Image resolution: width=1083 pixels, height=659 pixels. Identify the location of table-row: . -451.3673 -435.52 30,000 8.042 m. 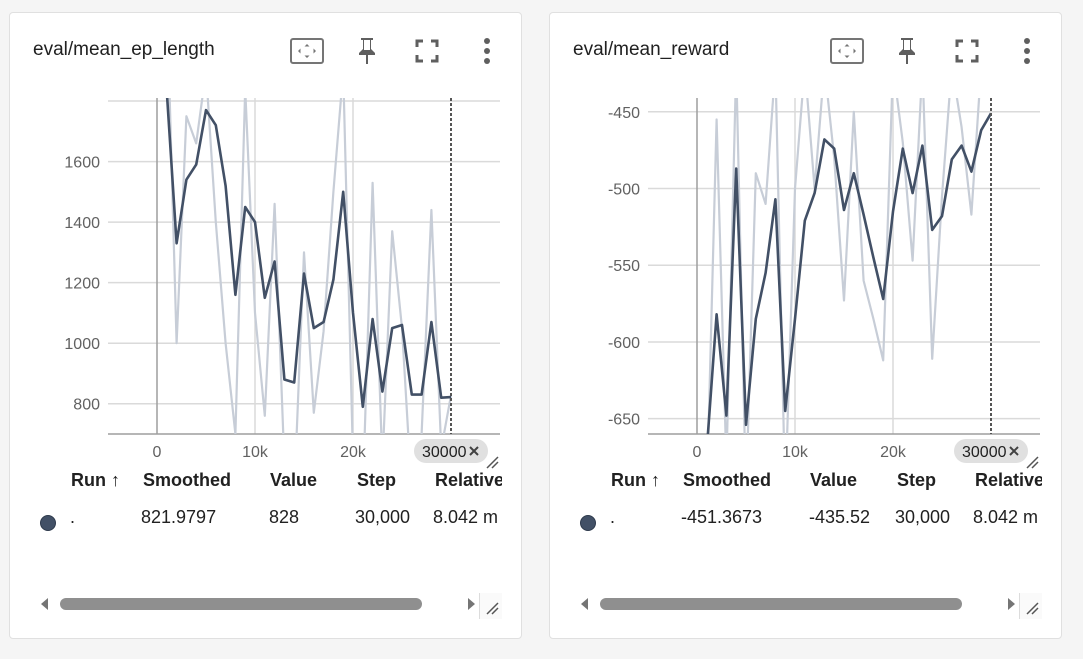
(805, 522).